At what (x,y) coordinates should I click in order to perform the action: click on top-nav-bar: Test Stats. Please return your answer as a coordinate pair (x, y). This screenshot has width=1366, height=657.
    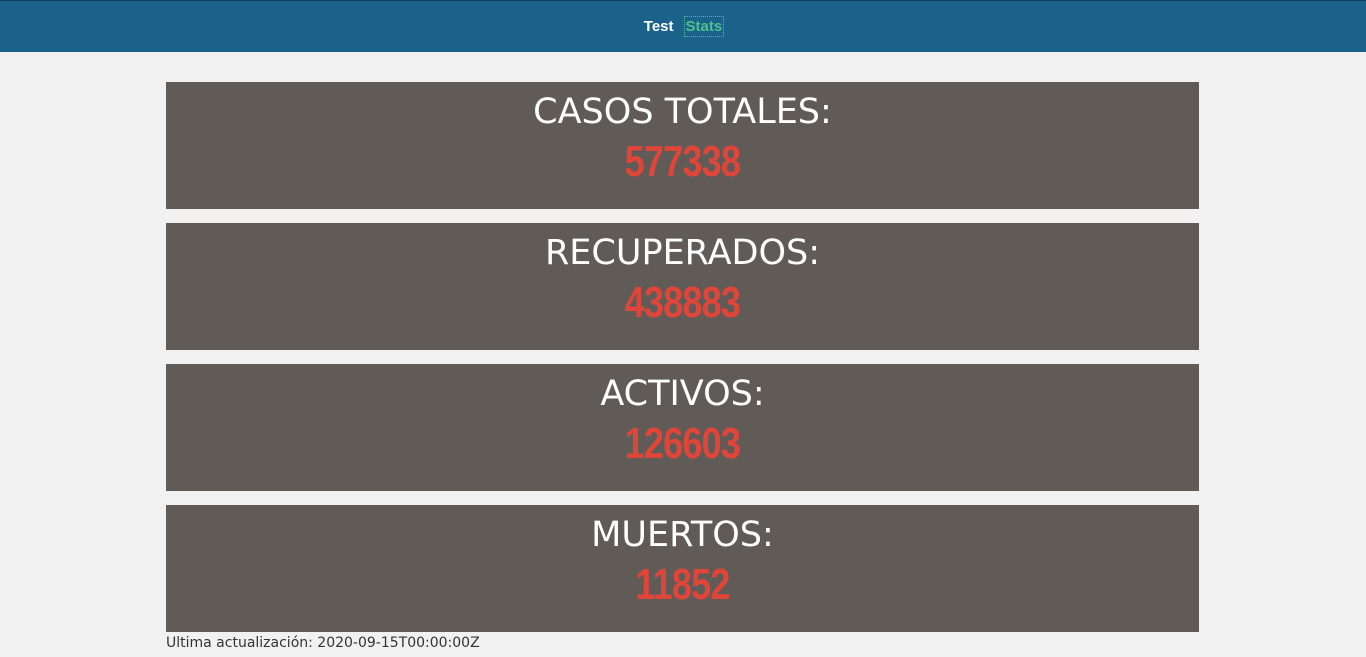
    Looking at the image, I should click on (683, 26).